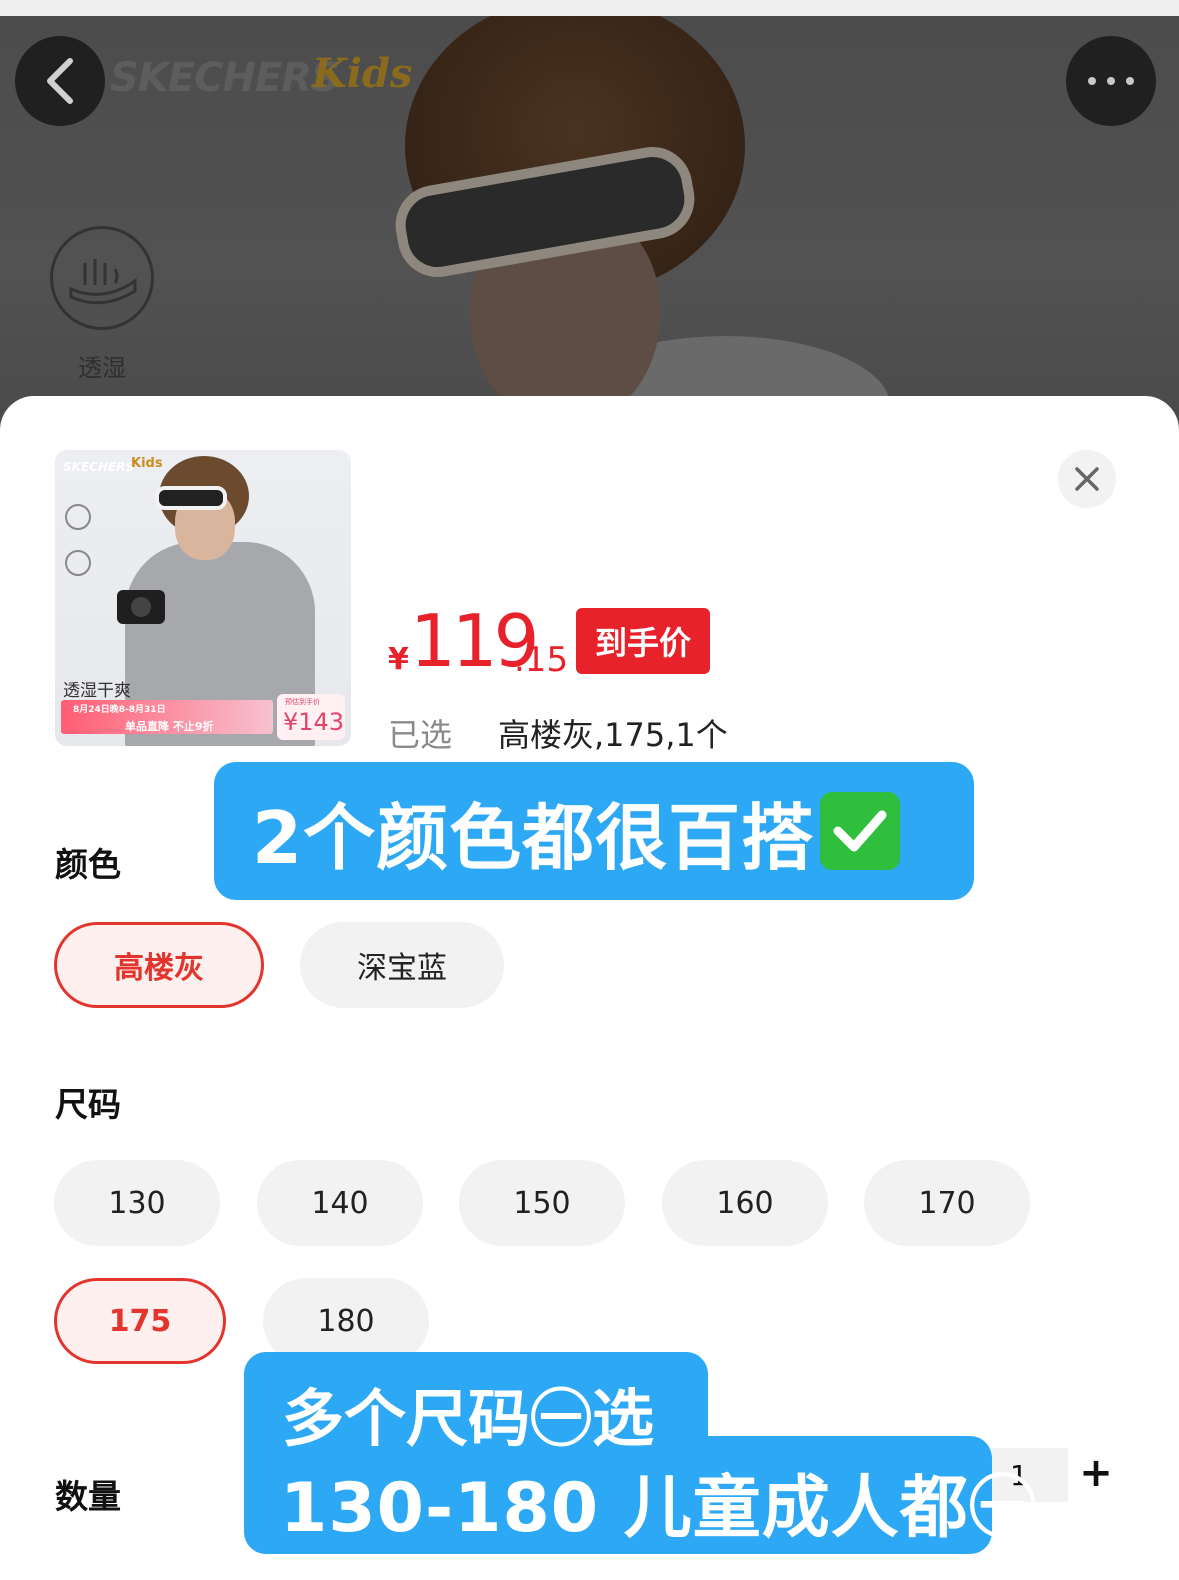  Describe the element at coordinates (169, 726) in the screenshot. I see `thumb-promo-main: 单品直降 不止9折` at that location.